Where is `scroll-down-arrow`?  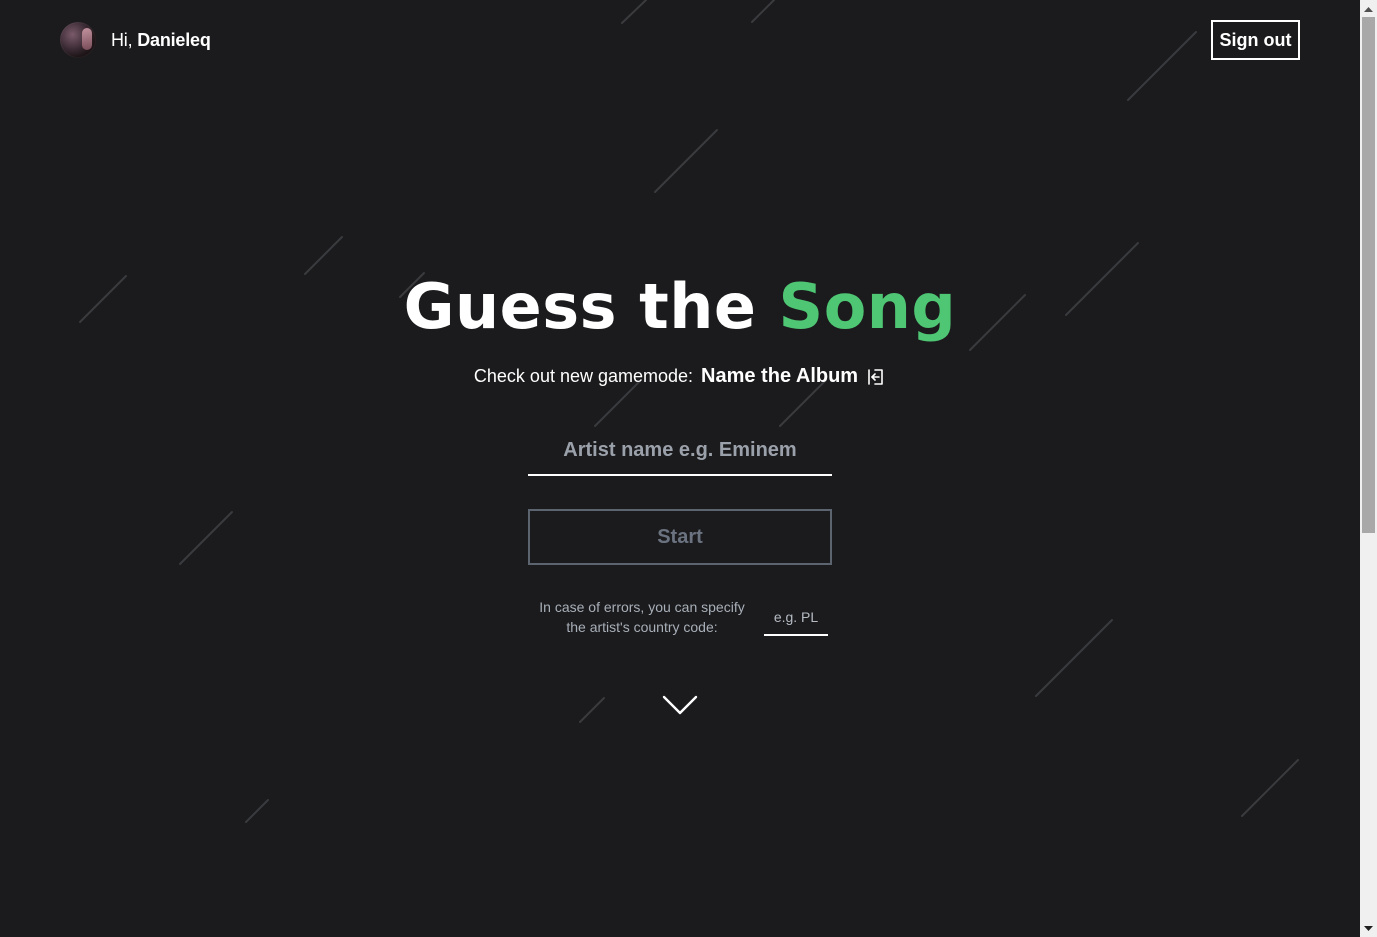 scroll-down-arrow is located at coordinates (1368, 928).